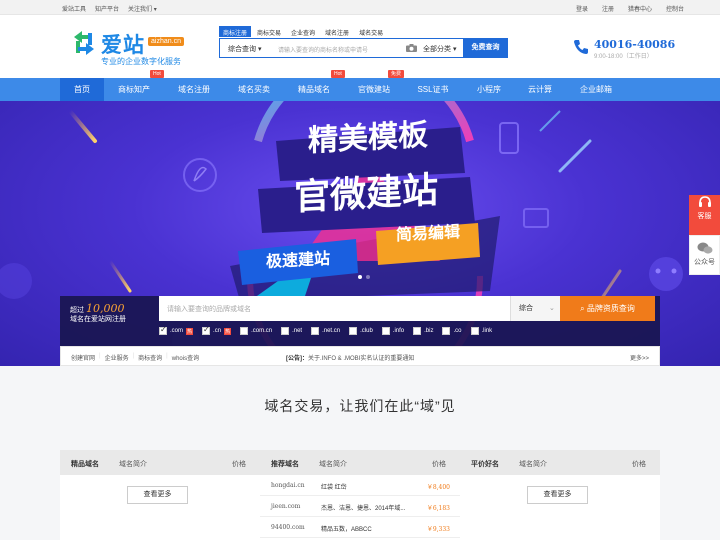 This screenshot has height=540, width=720. I want to click on quick-link-website: 创建官网, so click(83, 357).